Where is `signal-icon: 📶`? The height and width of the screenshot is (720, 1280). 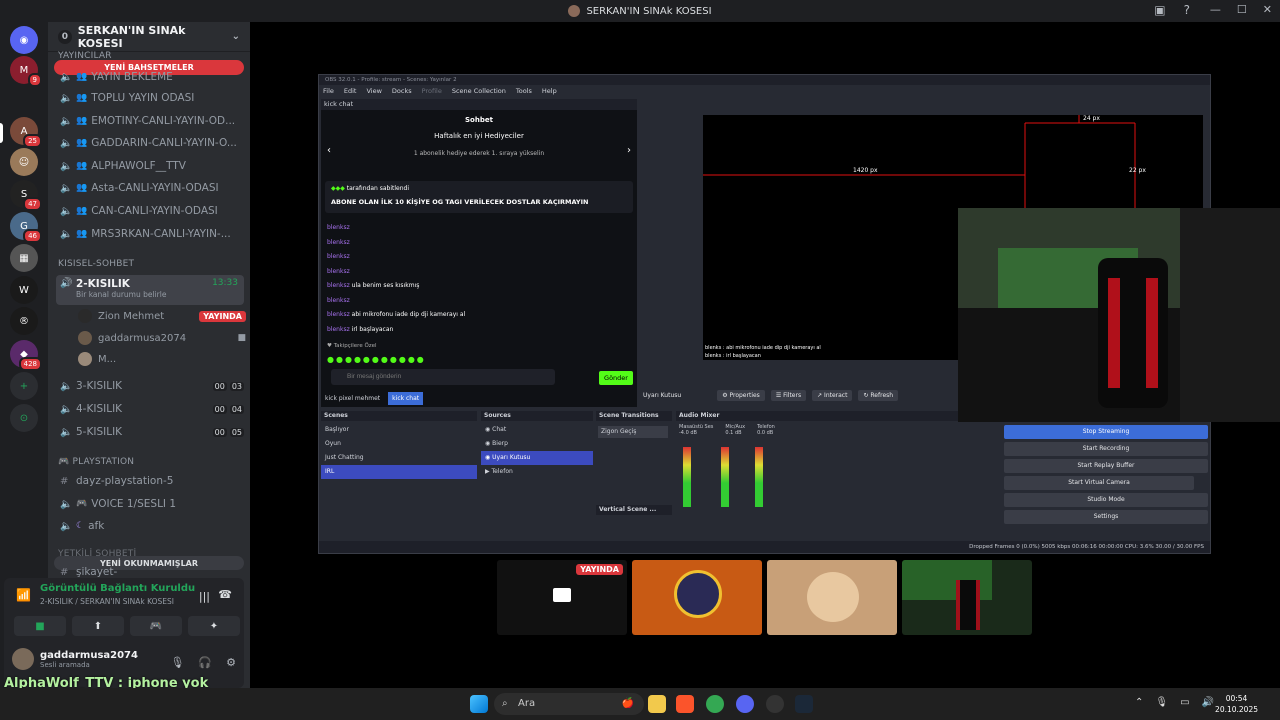
signal-icon: 📶 is located at coordinates (23, 595).